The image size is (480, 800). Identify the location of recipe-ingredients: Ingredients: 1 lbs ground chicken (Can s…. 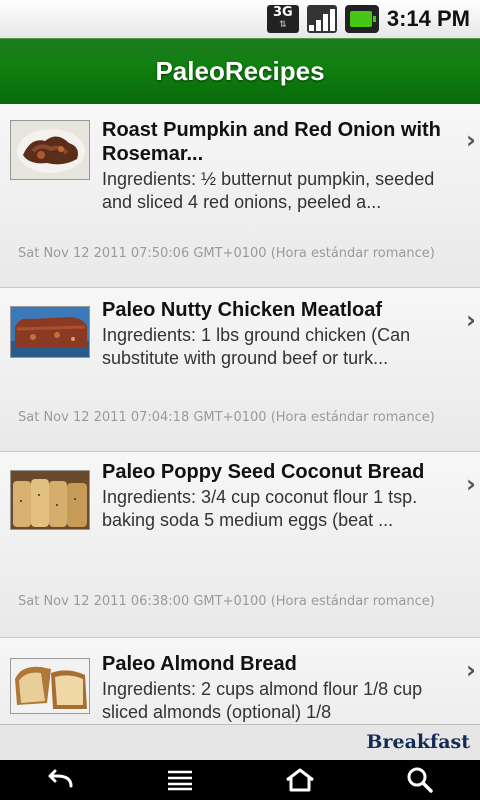
(256, 346).